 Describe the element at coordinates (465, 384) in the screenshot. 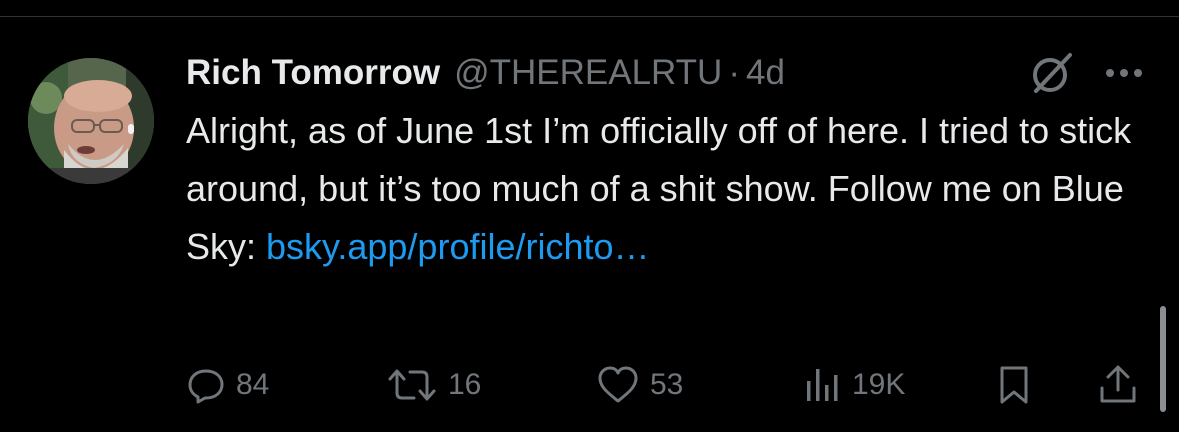

I see `retweet-count: 16` at that location.